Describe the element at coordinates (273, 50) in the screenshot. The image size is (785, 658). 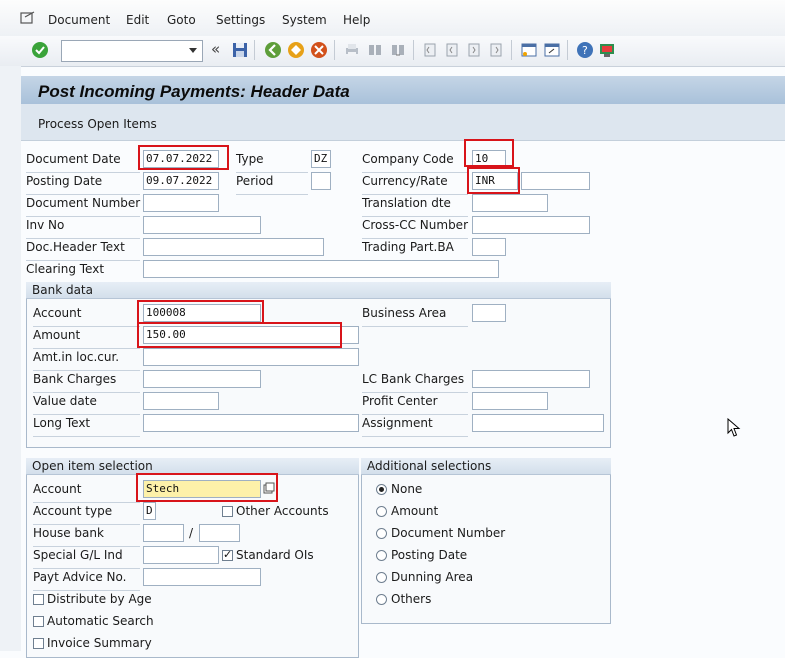
I see `back-icon` at that location.